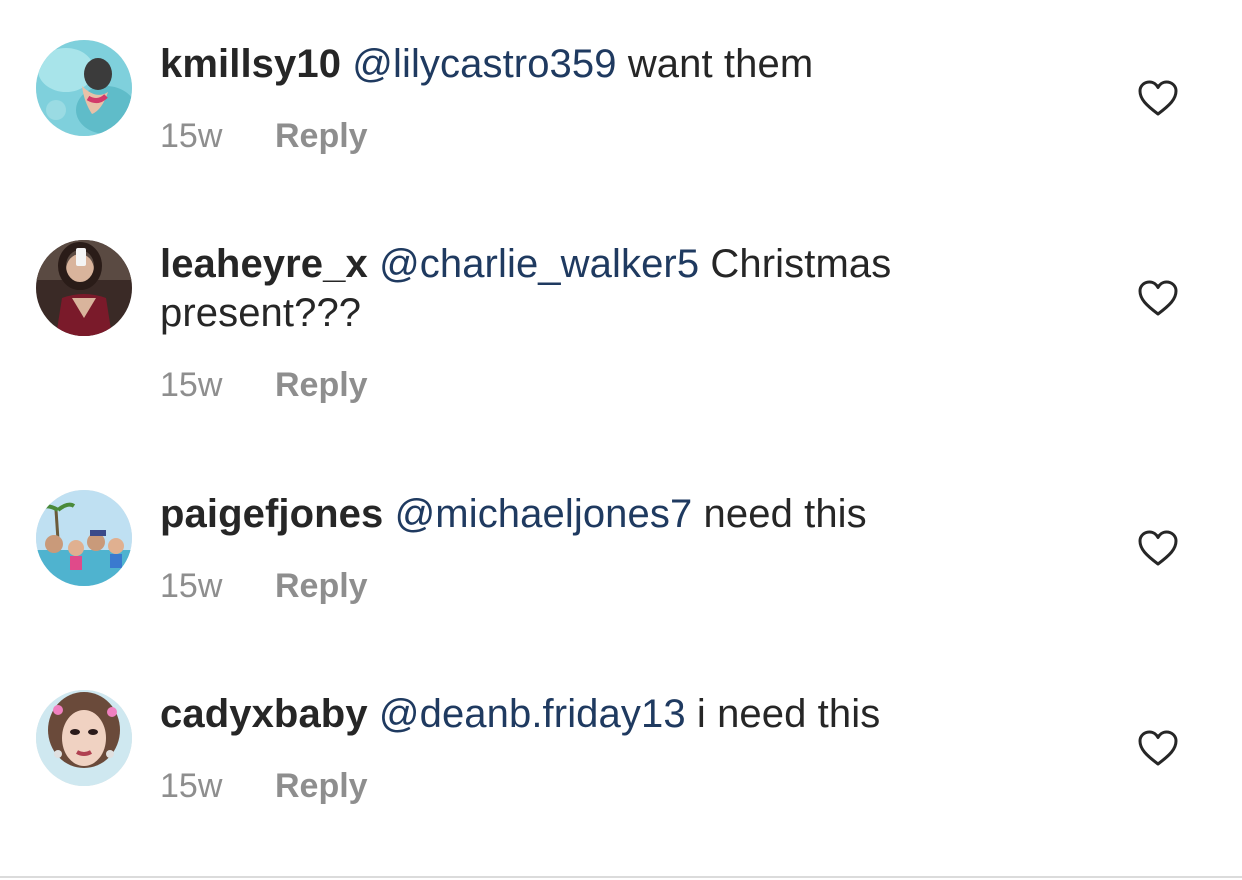 Image resolution: width=1242 pixels, height=880 pixels. I want to click on comment-text: want them, so click(715, 64).